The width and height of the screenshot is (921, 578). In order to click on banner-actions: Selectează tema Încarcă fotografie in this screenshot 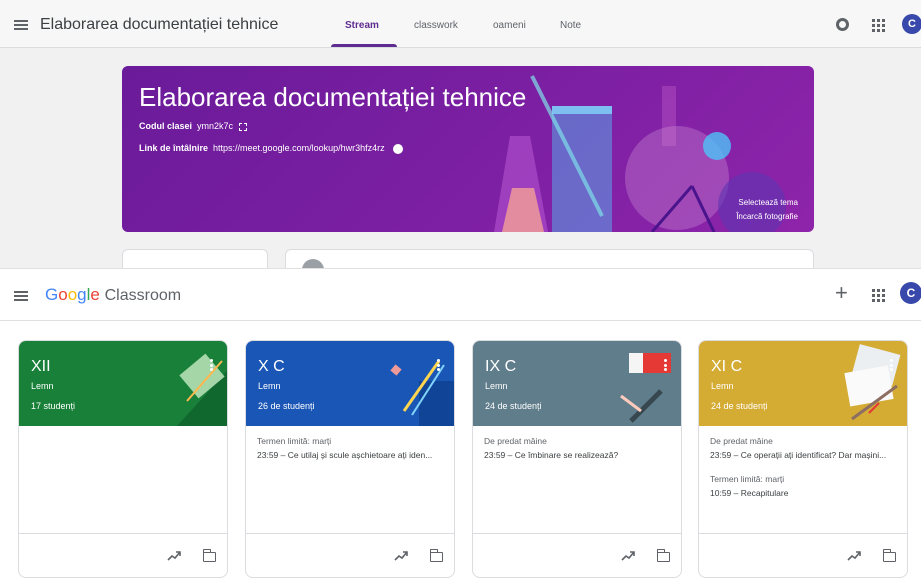, I will do `click(767, 210)`.